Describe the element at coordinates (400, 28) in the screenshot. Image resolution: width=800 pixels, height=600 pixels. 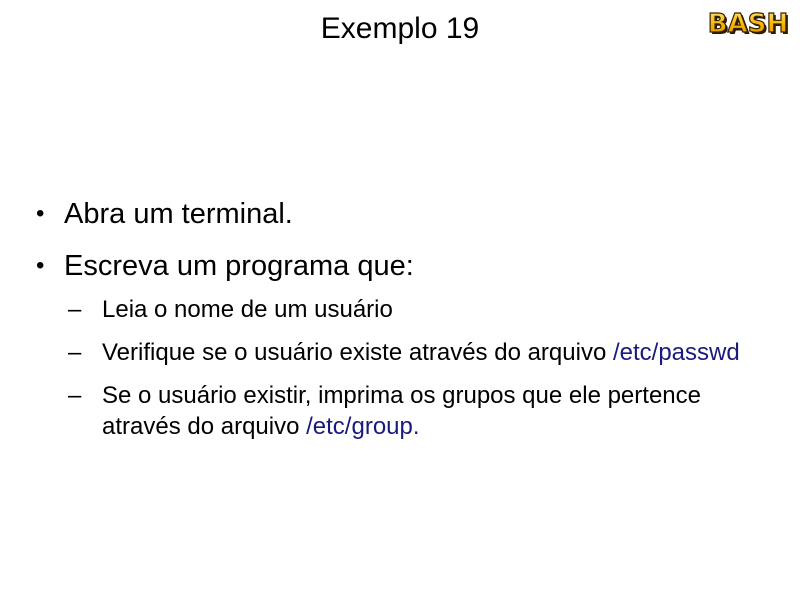
I see `slide-title: Exemplo 19` at that location.